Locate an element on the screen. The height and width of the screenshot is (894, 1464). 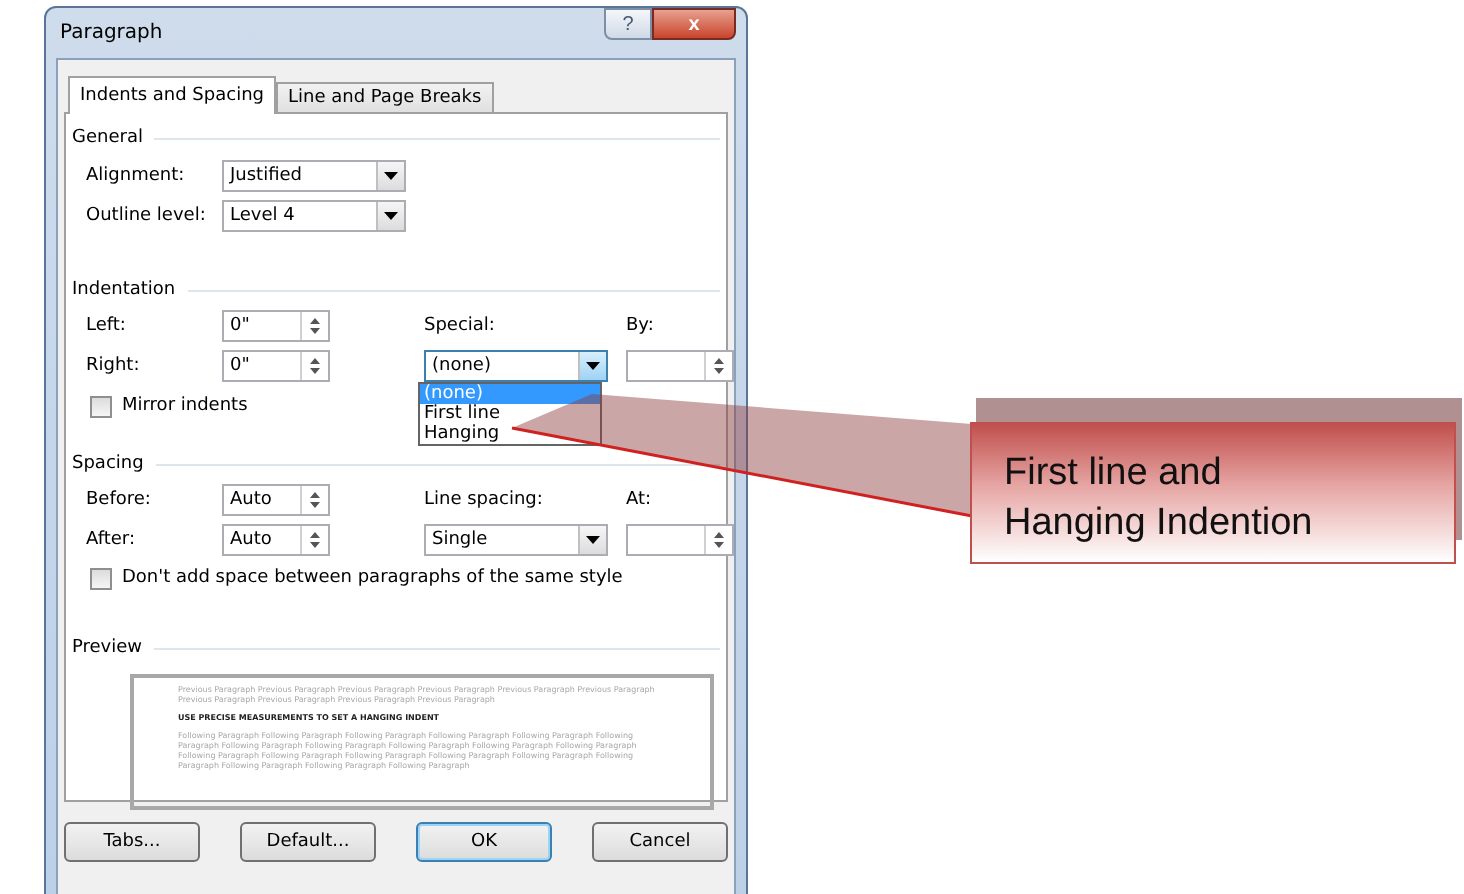
field-label: Outline level: is located at coordinates (147, 216).